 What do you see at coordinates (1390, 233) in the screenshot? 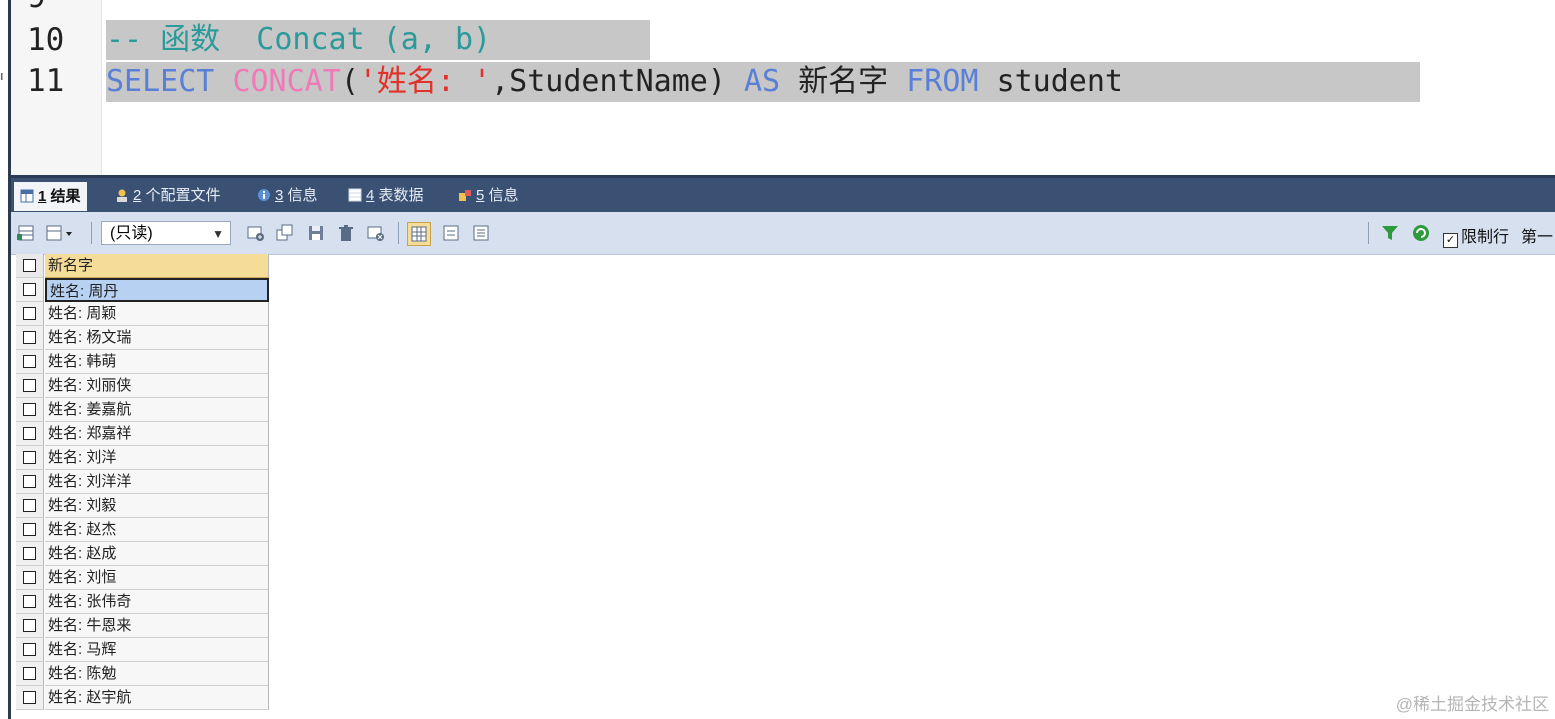
I see `filter-icon` at bounding box center [1390, 233].